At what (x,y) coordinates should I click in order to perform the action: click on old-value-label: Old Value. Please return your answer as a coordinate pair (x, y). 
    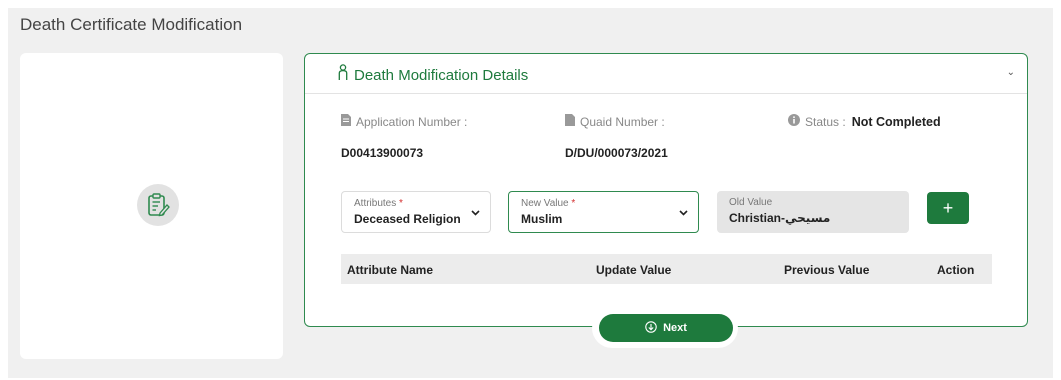
    Looking at the image, I should click on (751, 202).